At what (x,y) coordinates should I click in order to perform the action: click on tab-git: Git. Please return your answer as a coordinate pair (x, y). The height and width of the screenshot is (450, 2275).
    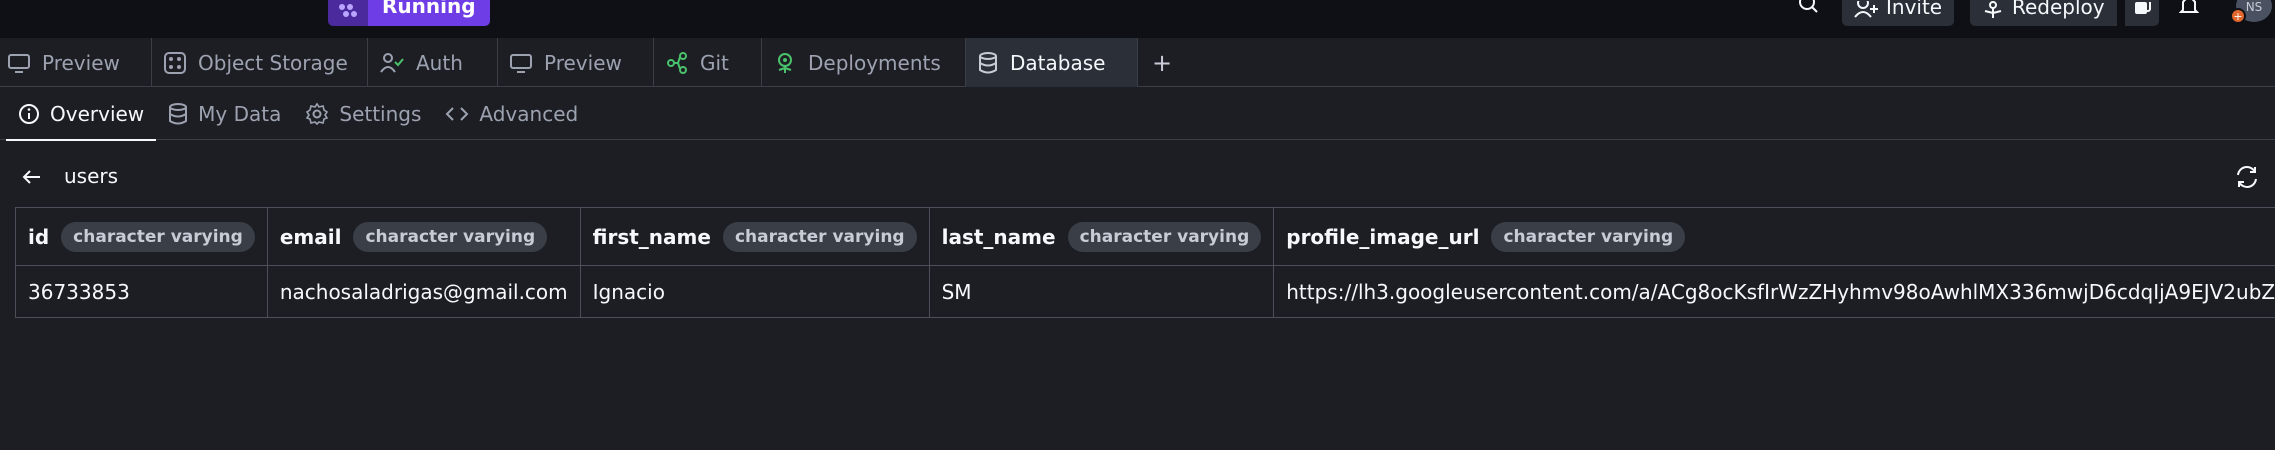
    Looking at the image, I should click on (708, 62).